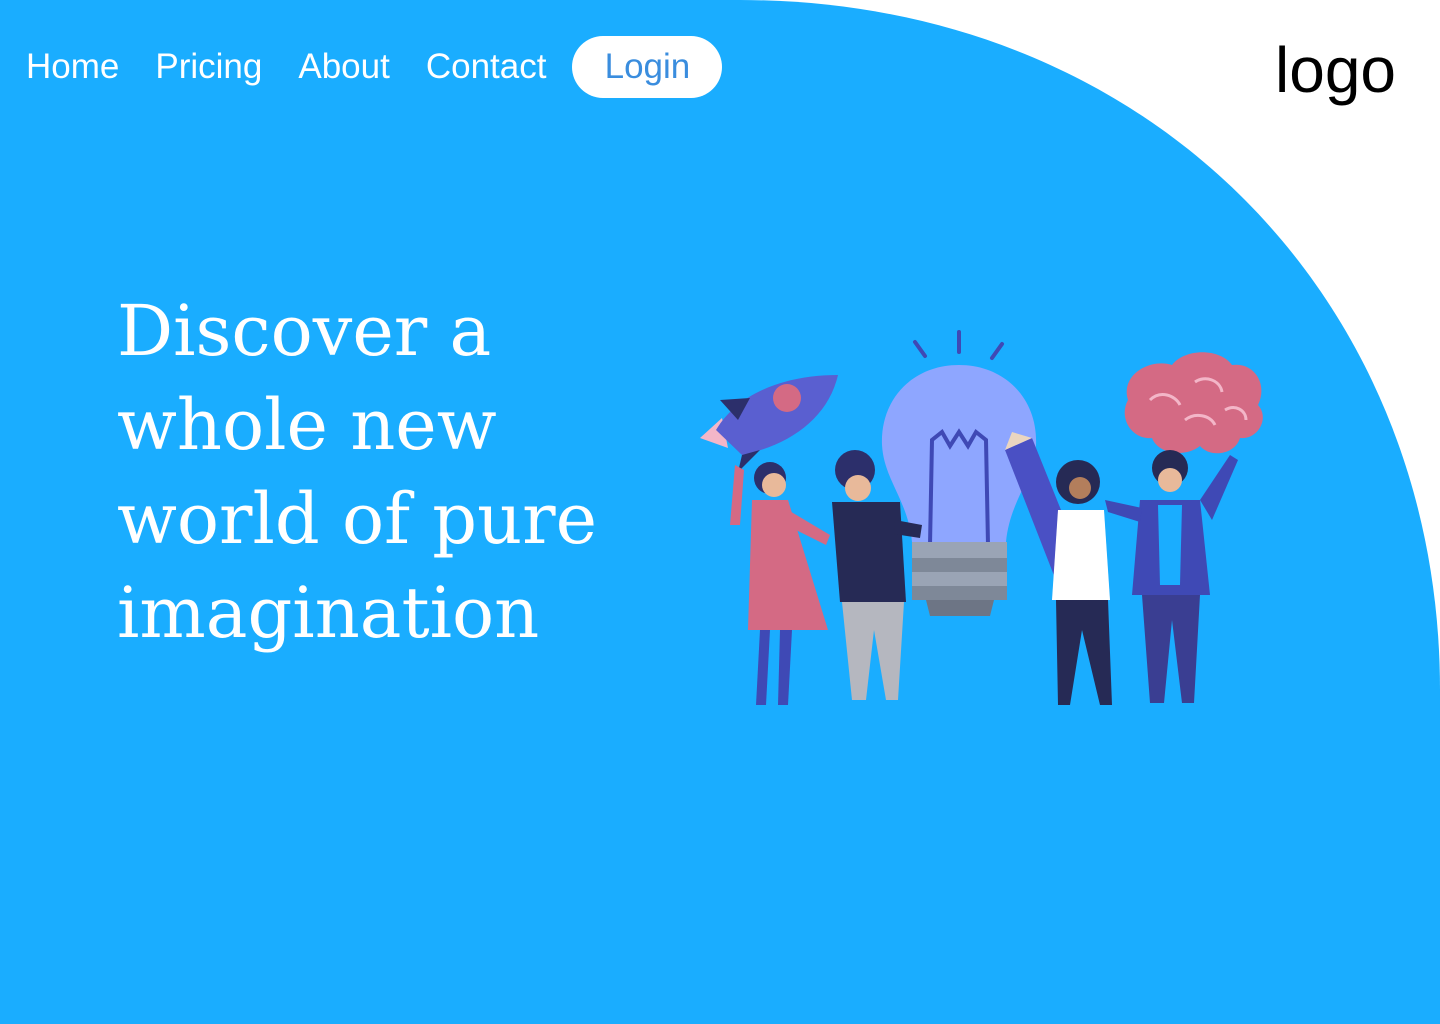  I want to click on top-navigation: Home Pricing About Contact Login, so click(374, 67).